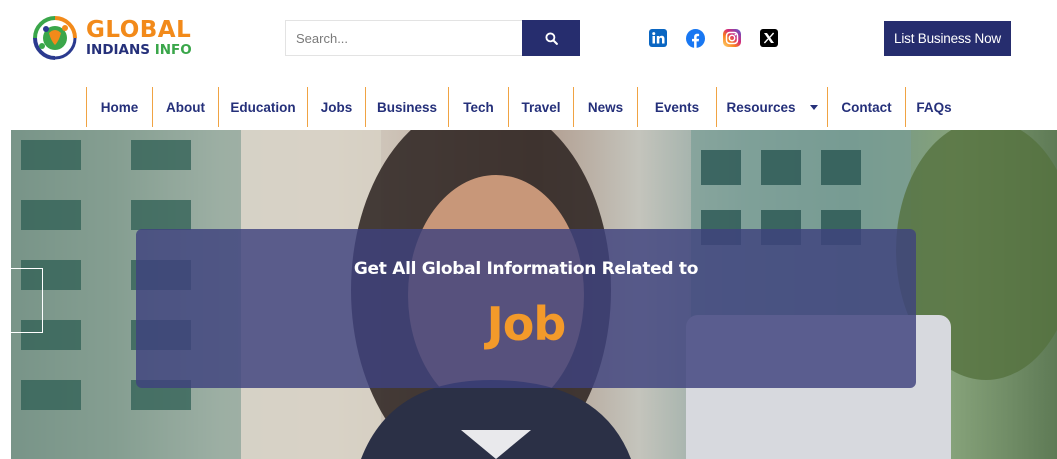 The image size is (1057, 459). What do you see at coordinates (695, 38) in the screenshot?
I see `facebook-icon` at bounding box center [695, 38].